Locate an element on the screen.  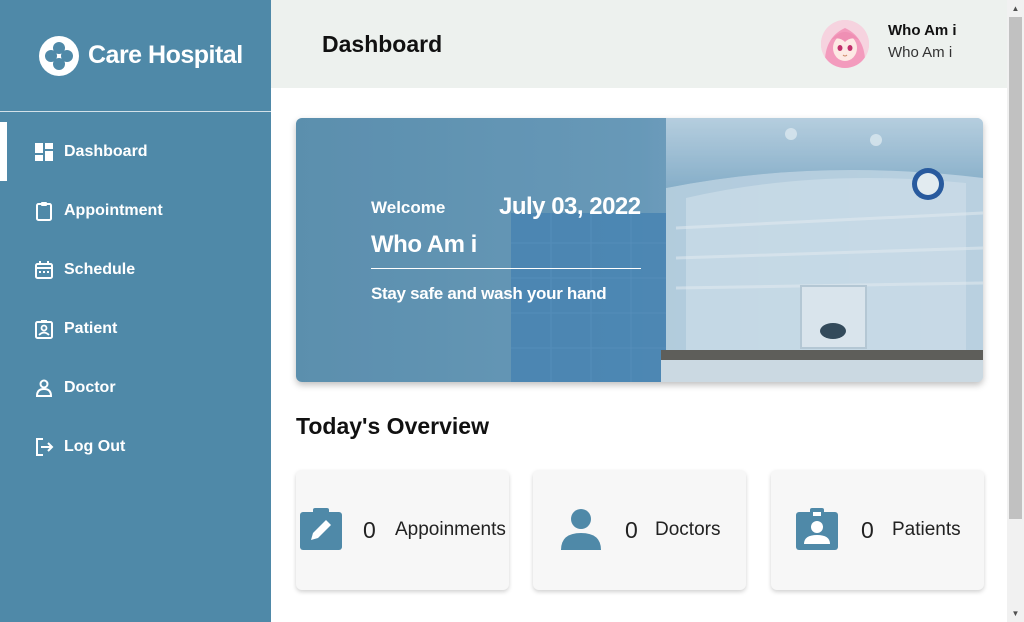
appointments-label: Appoinments is located at coordinates (450, 529).